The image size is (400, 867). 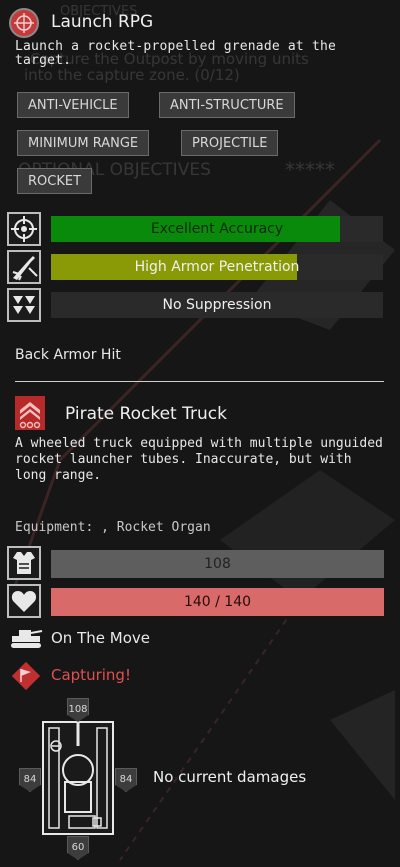 What do you see at coordinates (113, 527) in the screenshot?
I see `equipment-text: Equipment: , Rocket Organ` at bounding box center [113, 527].